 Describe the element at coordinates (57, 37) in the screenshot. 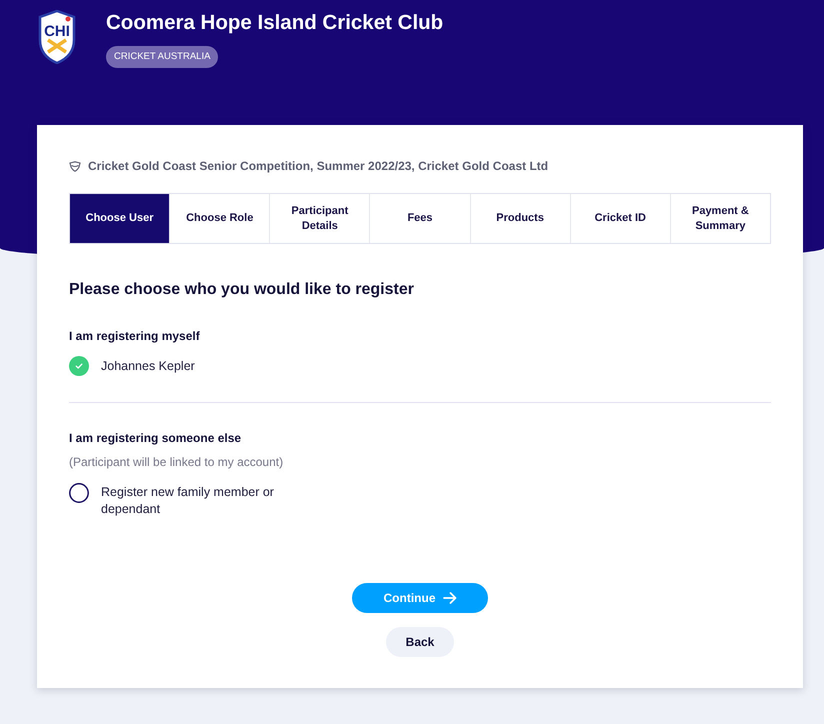

I see `club-shield-logo: CHI` at that location.